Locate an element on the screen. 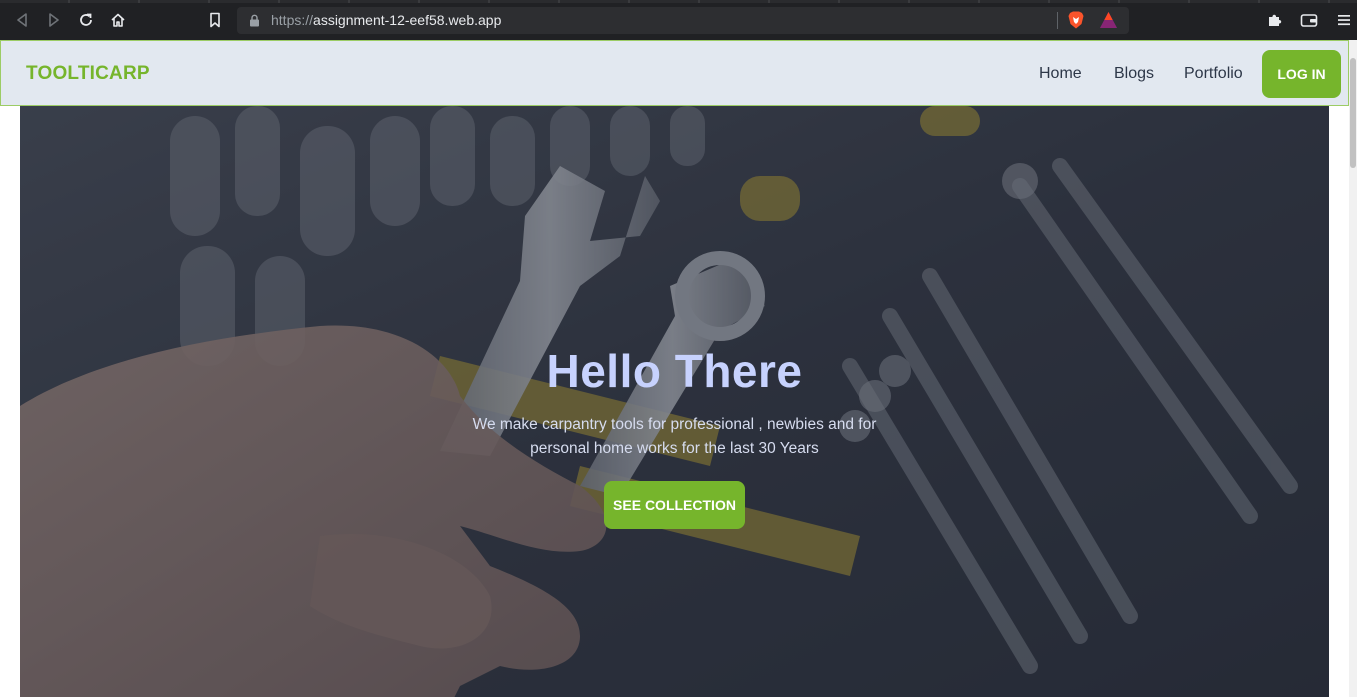 Image resolution: width=1357 pixels, height=697 pixels. reload-icon is located at coordinates (86, 19).